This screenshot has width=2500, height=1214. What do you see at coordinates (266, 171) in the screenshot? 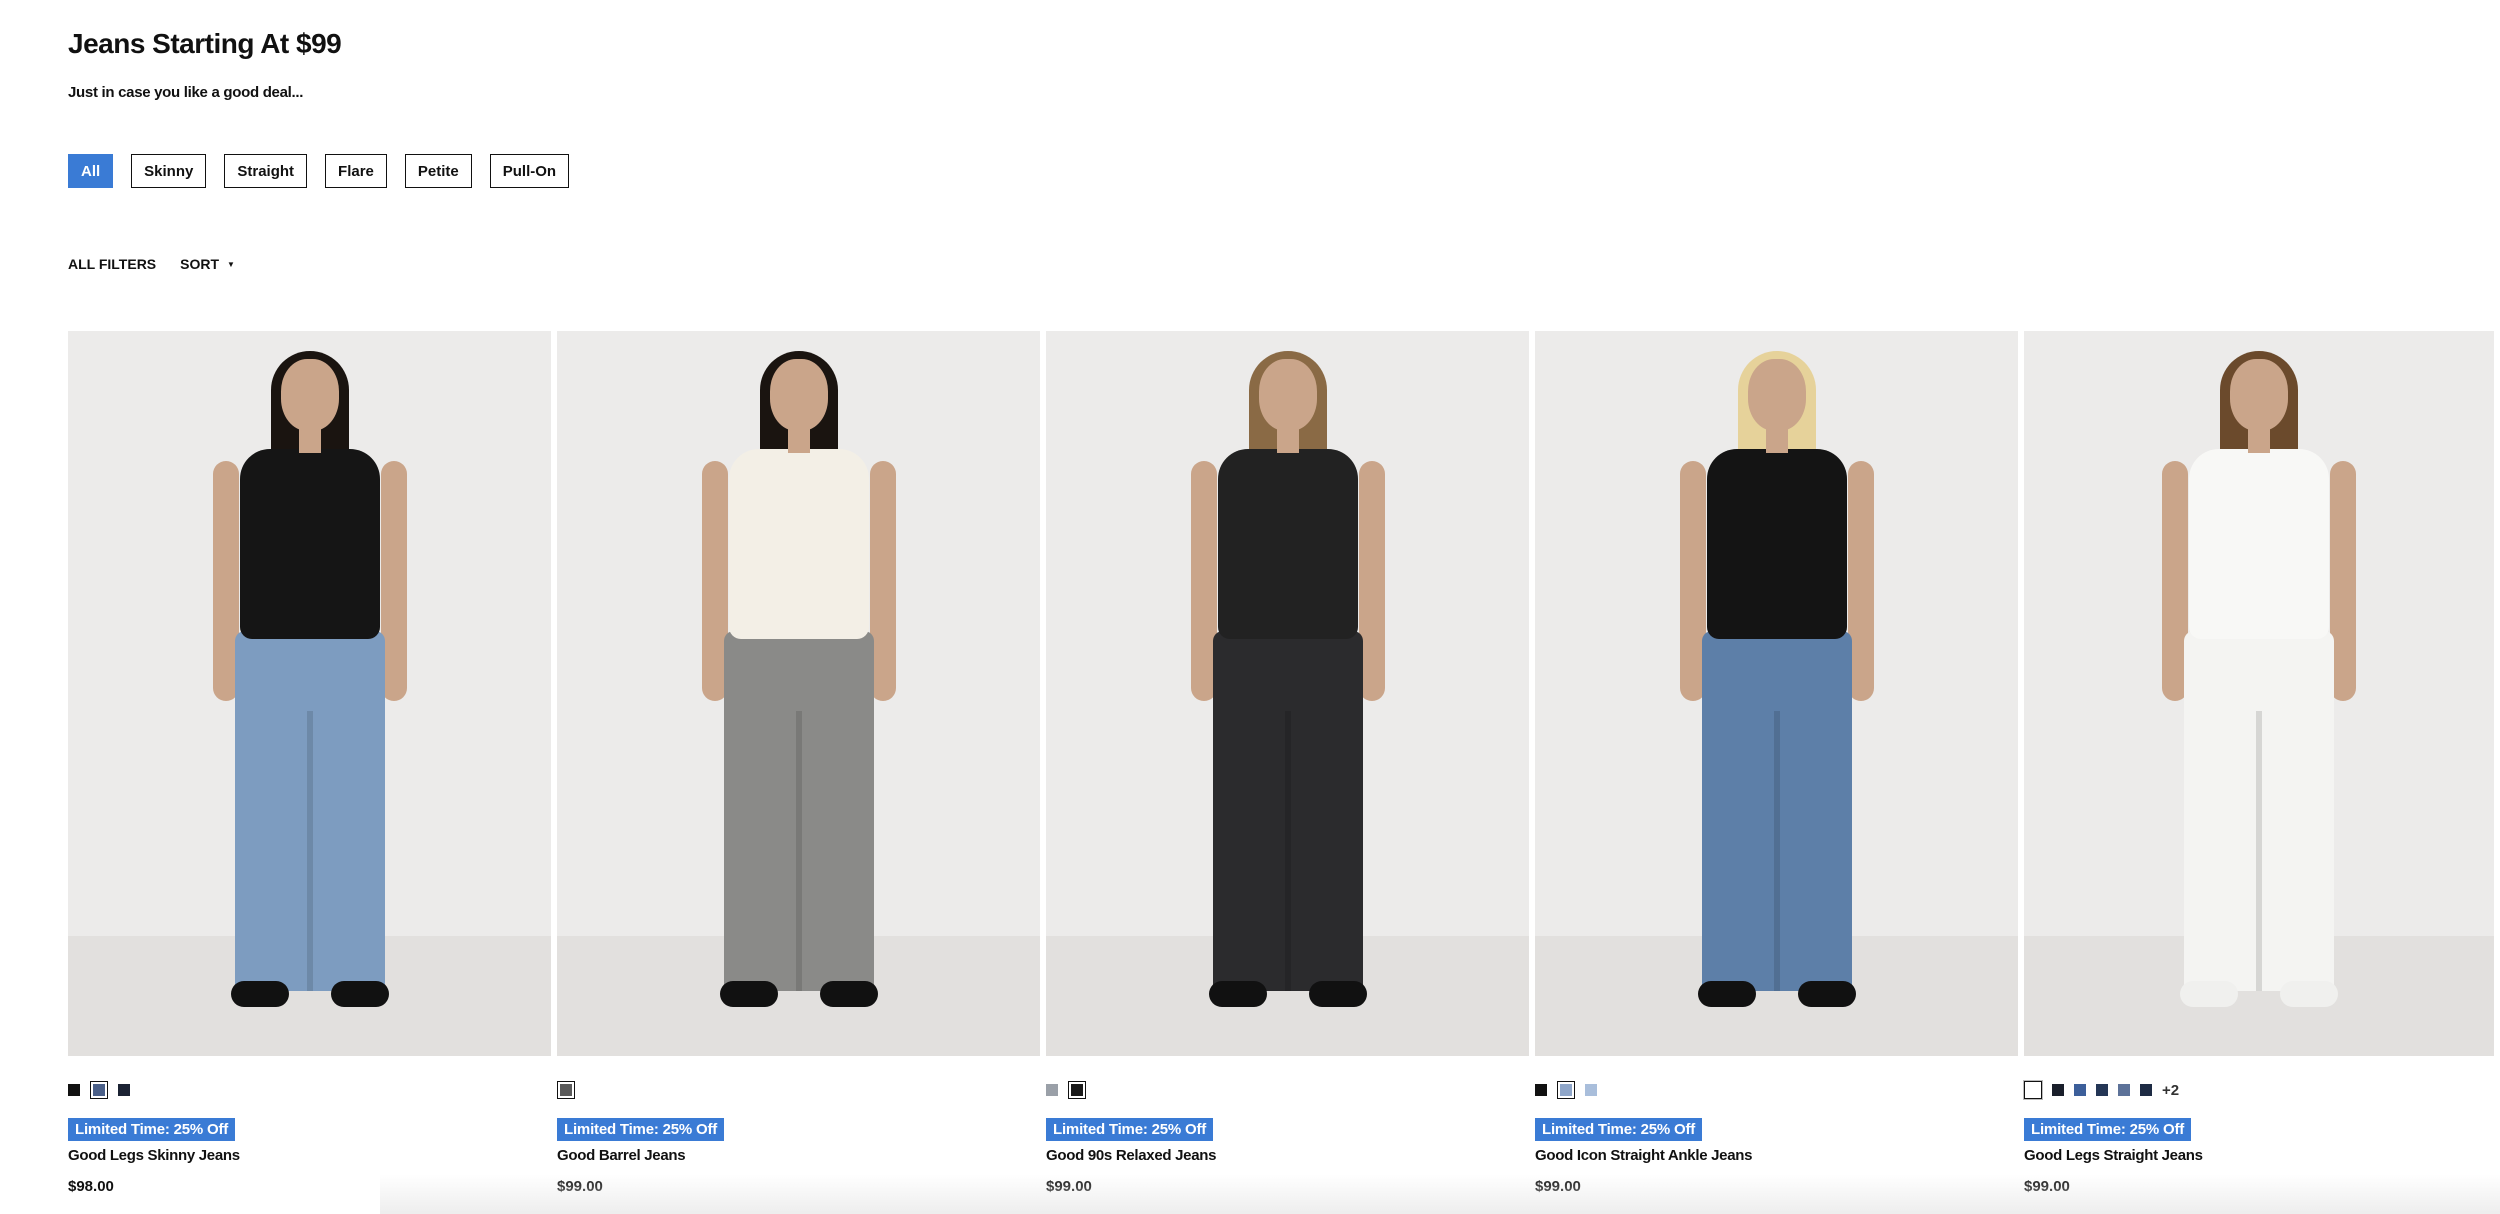
I see `chip-straight: Straight` at bounding box center [266, 171].